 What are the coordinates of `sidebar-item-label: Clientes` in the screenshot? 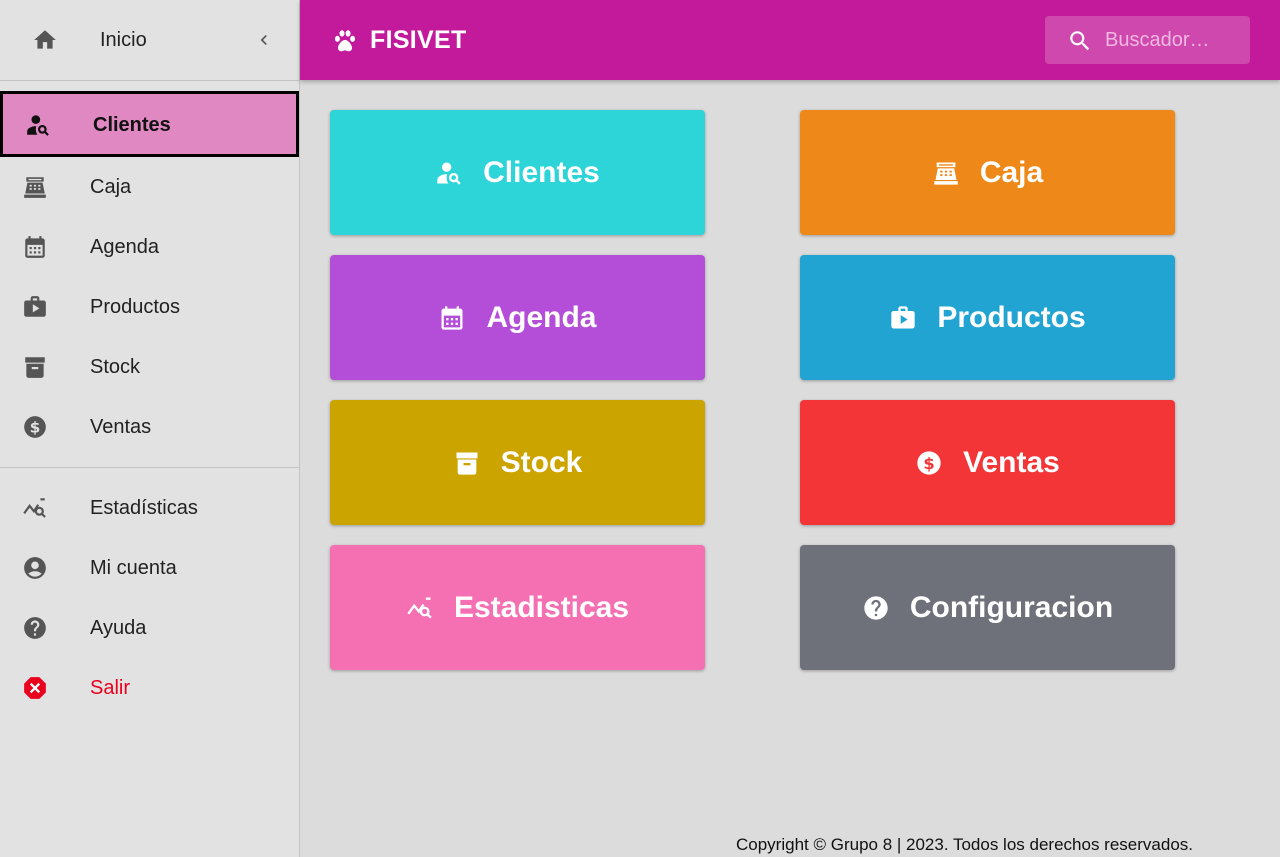 It's located at (132, 125).